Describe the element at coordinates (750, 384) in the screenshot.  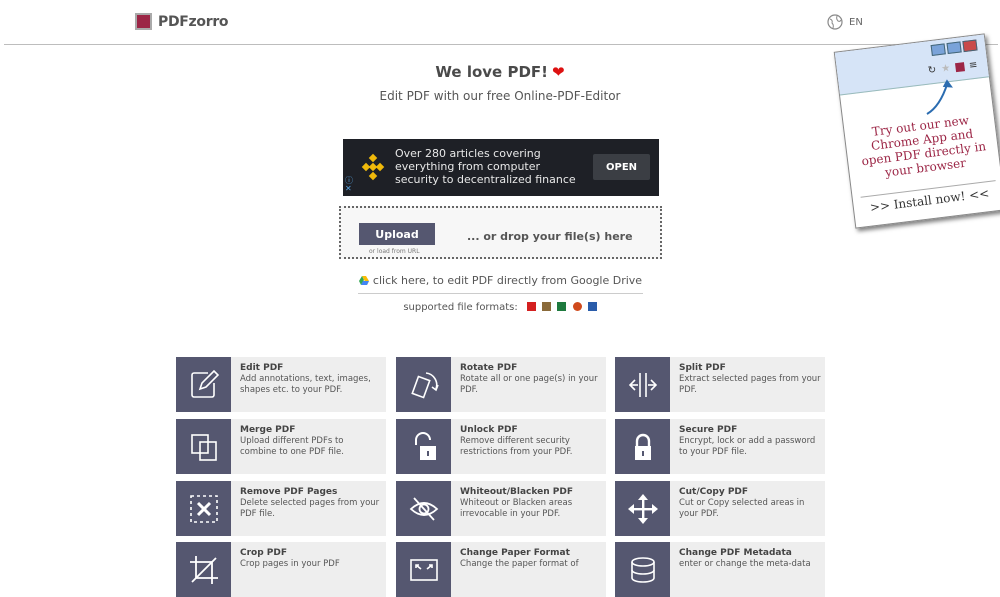
I see `tool-description: Extract selected pages from your PDF.` at that location.